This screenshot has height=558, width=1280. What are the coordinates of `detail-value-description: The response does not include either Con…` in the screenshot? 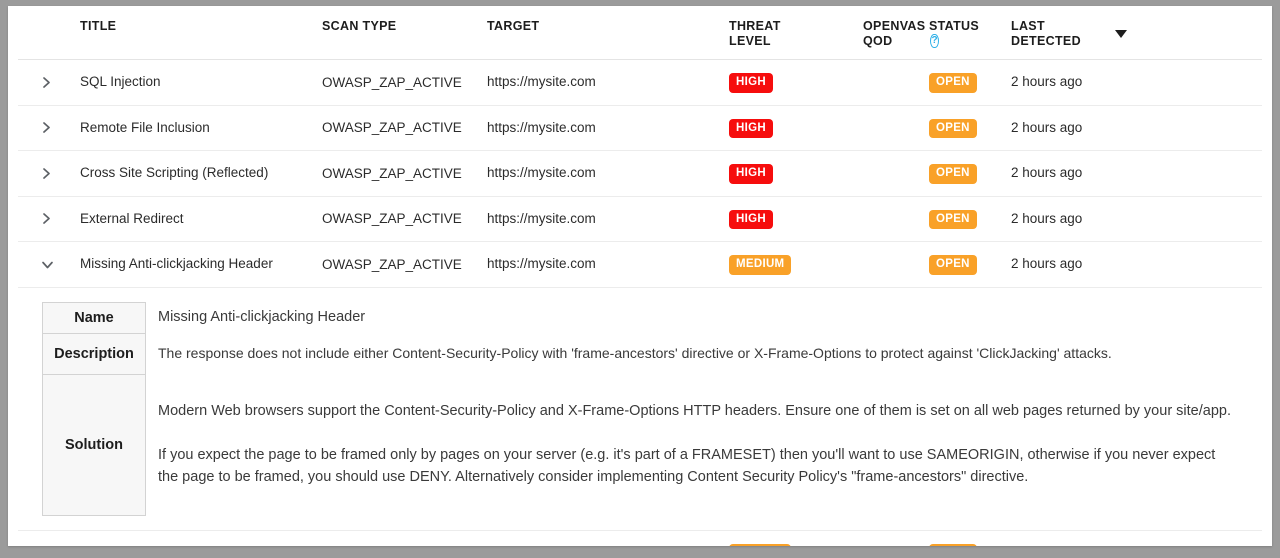 It's located at (635, 353).